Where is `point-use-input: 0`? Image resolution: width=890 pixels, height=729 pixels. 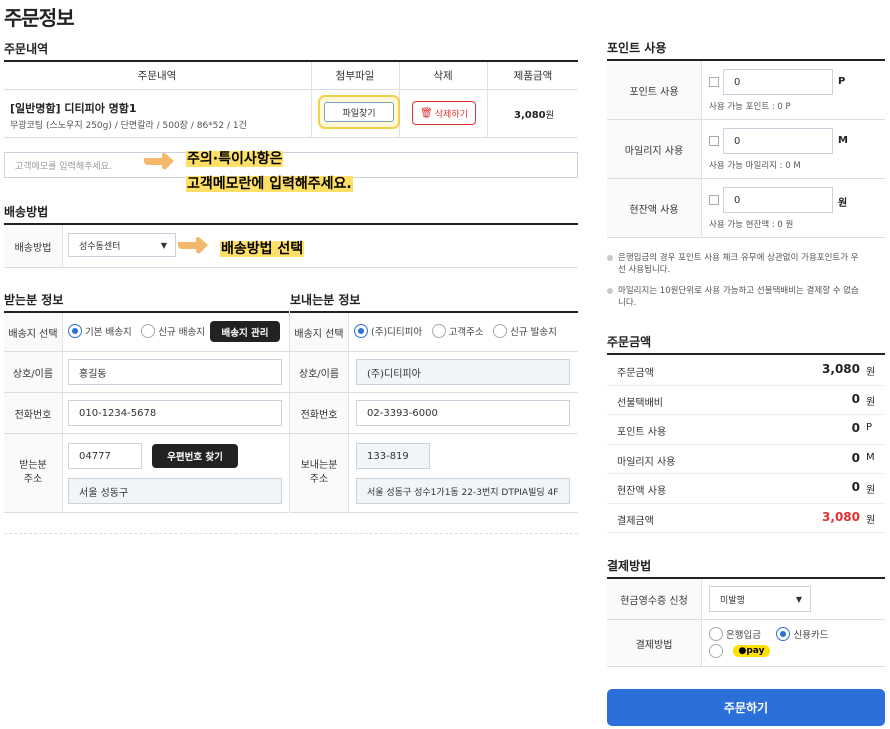 point-use-input: 0 is located at coordinates (778, 82).